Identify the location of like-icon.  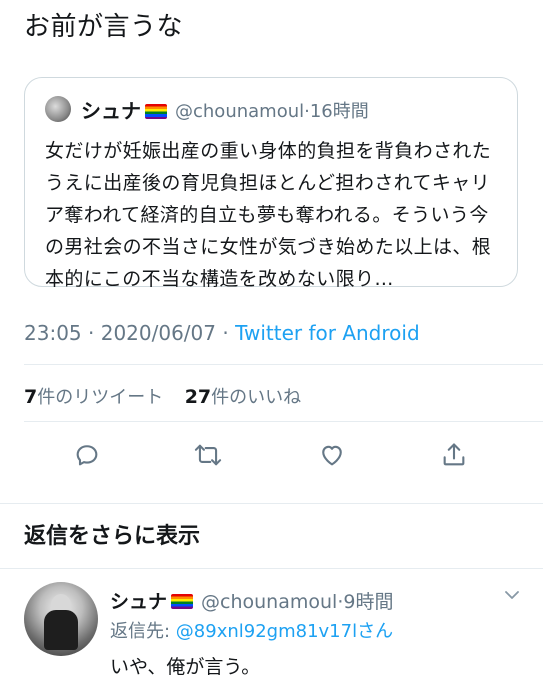
(332, 455).